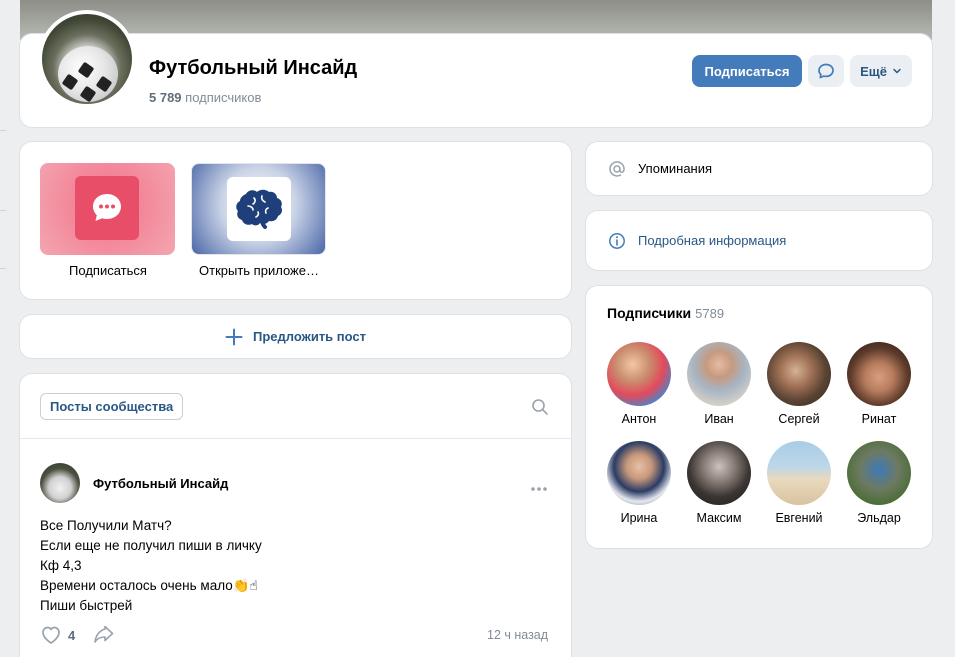  I want to click on subscriber-item: Ринат, so click(879, 384).